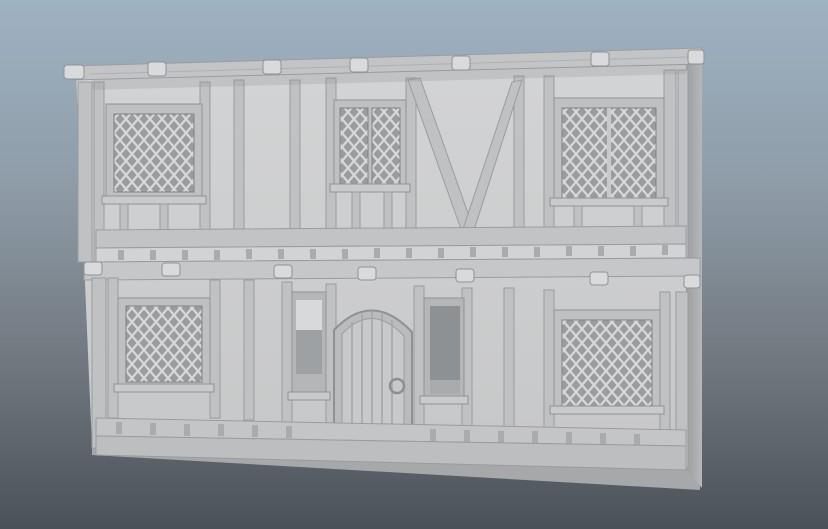  What do you see at coordinates (607, 362) in the screenshot?
I see `lower-window-right` at bounding box center [607, 362].